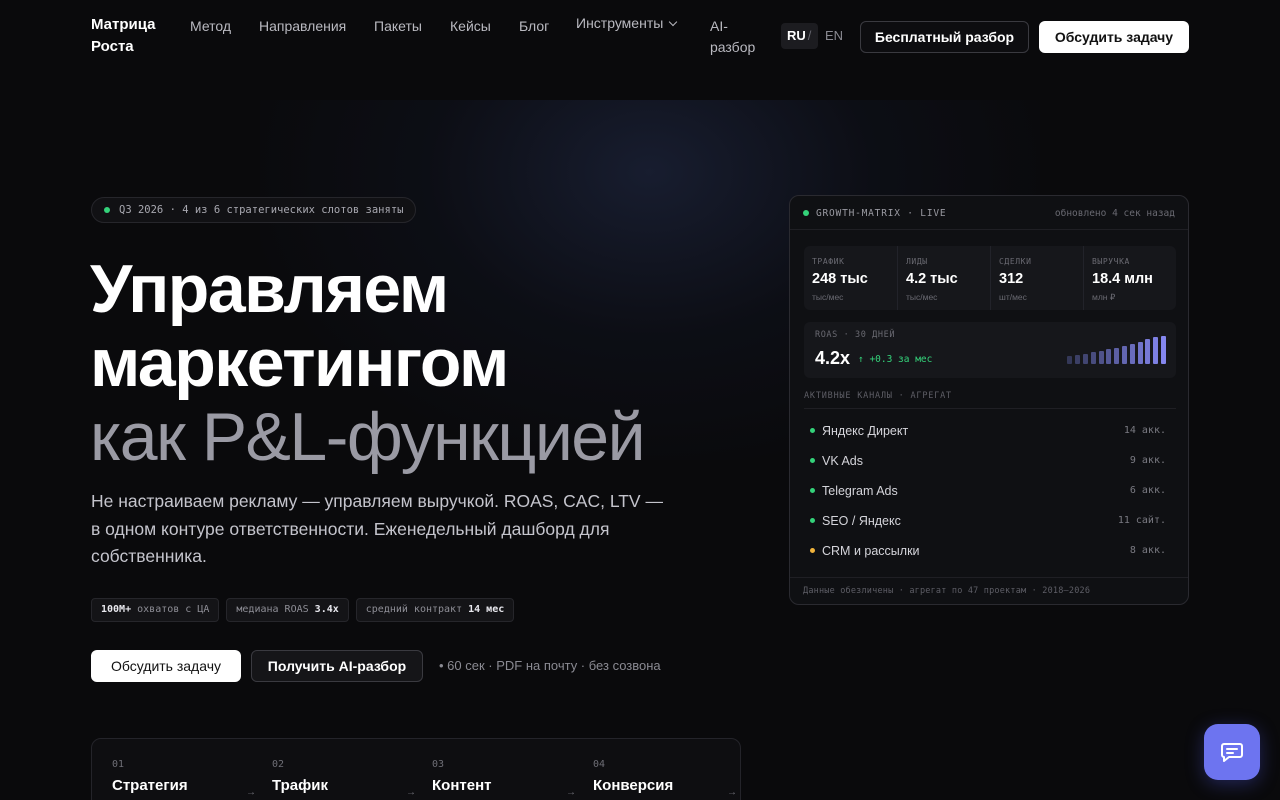 The image size is (1280, 800). What do you see at coordinates (806, 213) in the screenshot?
I see `live-dot-icon` at bounding box center [806, 213].